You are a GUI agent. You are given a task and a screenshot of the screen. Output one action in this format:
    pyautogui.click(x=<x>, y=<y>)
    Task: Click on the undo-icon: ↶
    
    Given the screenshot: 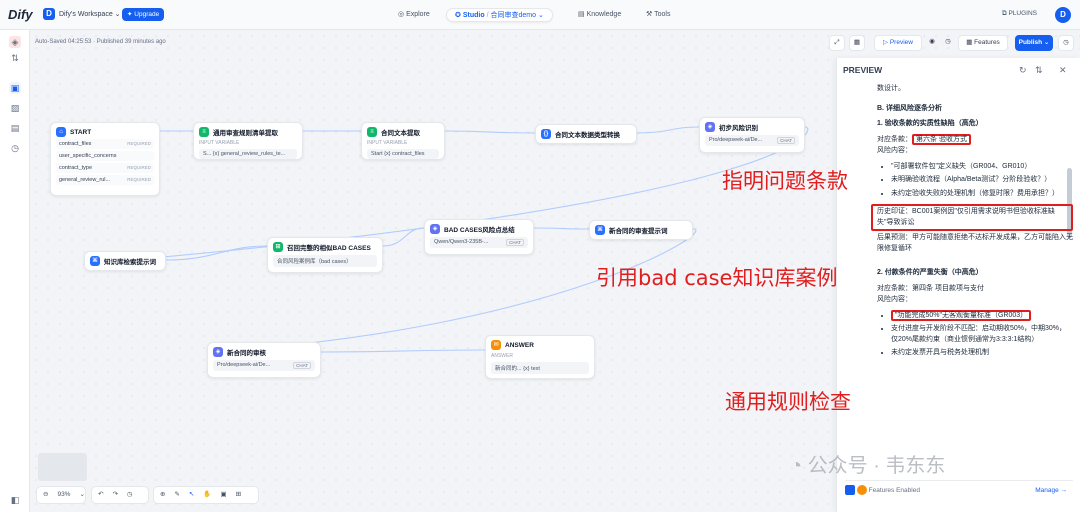 What is the action you would take?
    pyautogui.click(x=100, y=495)
    